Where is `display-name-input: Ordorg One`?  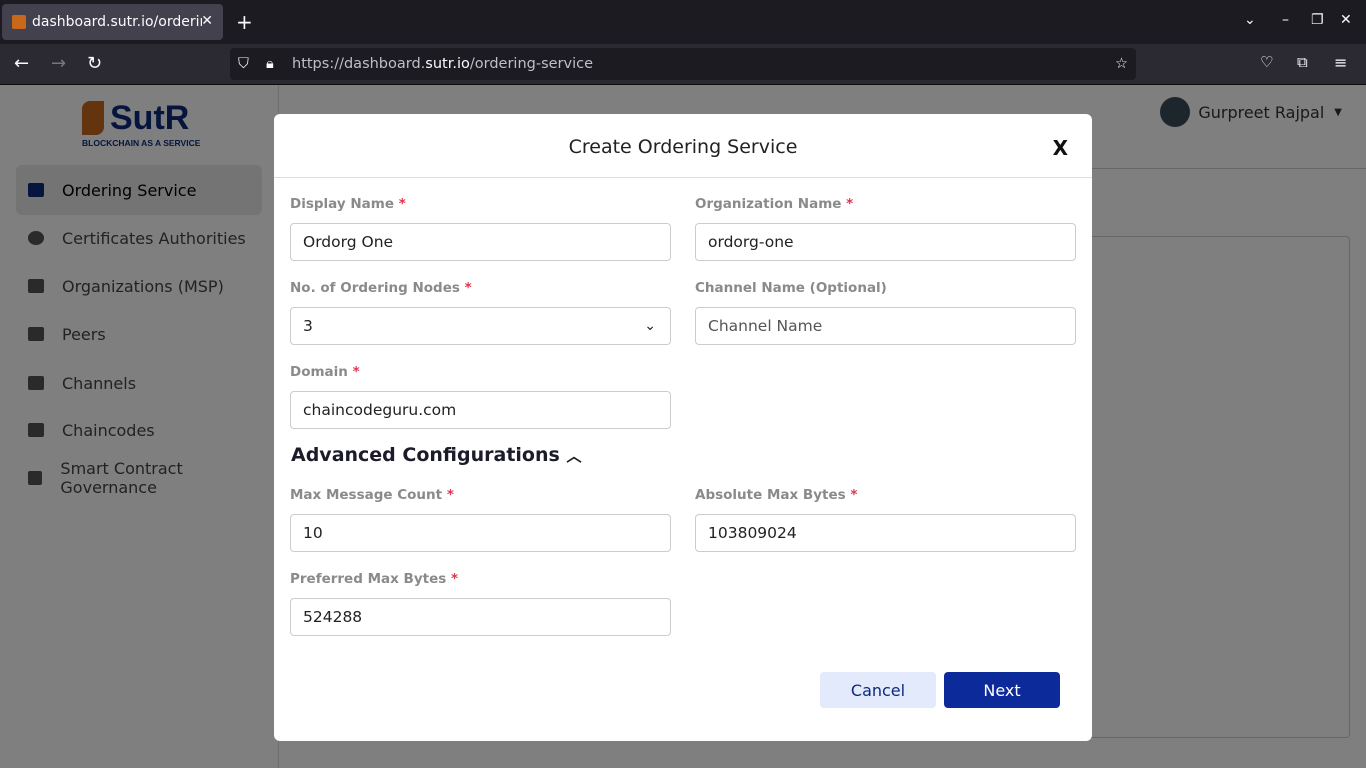
display-name-input: Ordorg One is located at coordinates (480, 242).